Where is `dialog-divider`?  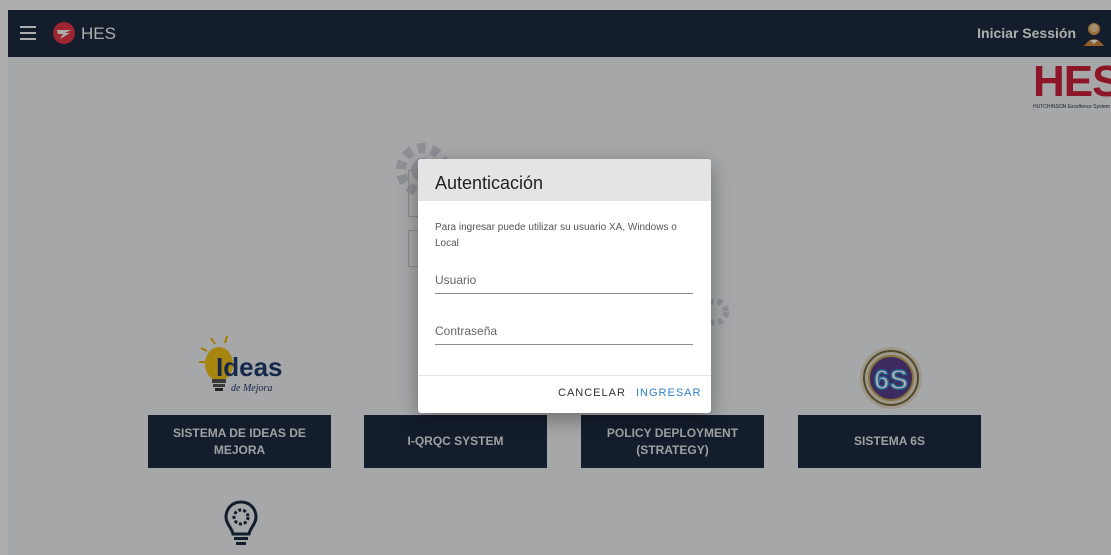
dialog-divider is located at coordinates (564, 375).